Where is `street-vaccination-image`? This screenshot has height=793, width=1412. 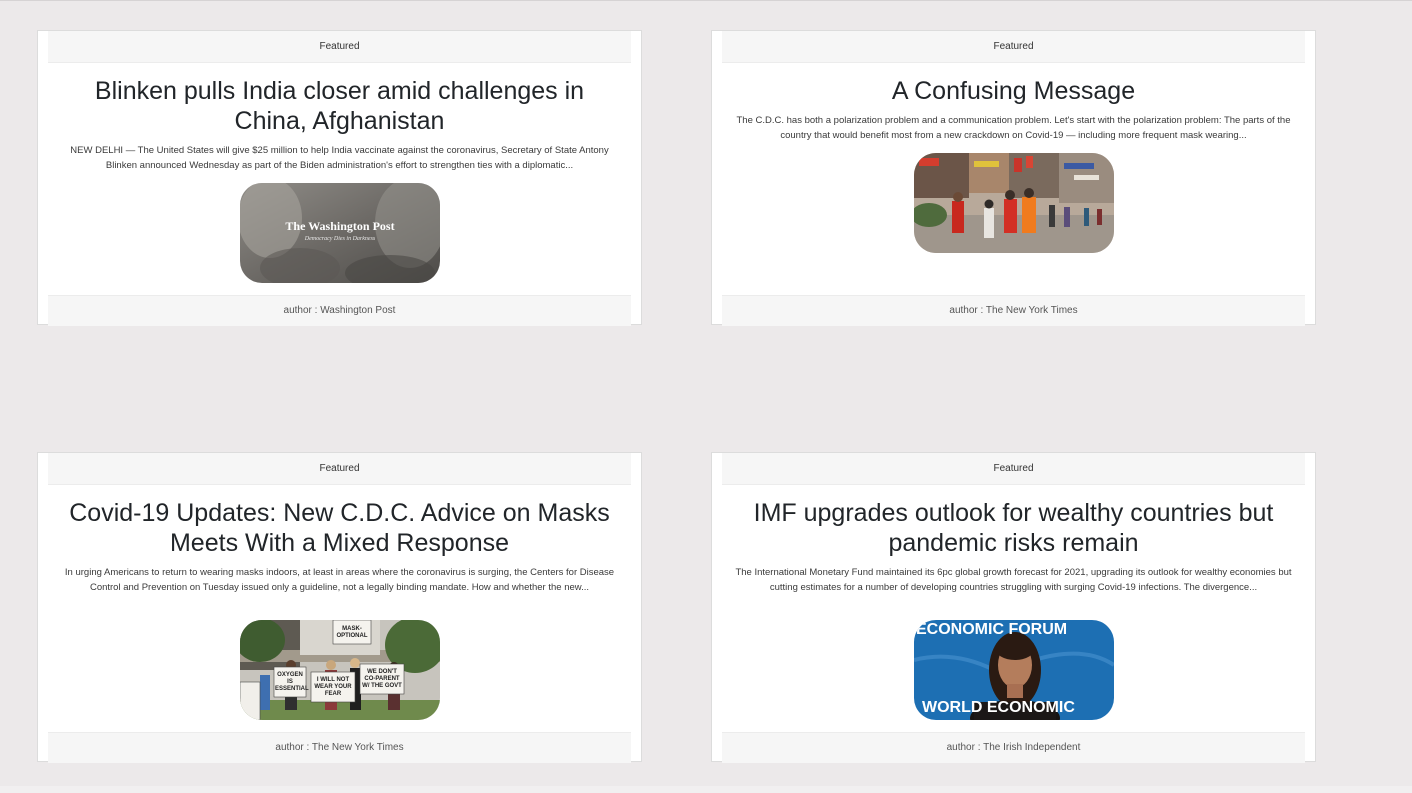 street-vaccination-image is located at coordinates (1014, 203).